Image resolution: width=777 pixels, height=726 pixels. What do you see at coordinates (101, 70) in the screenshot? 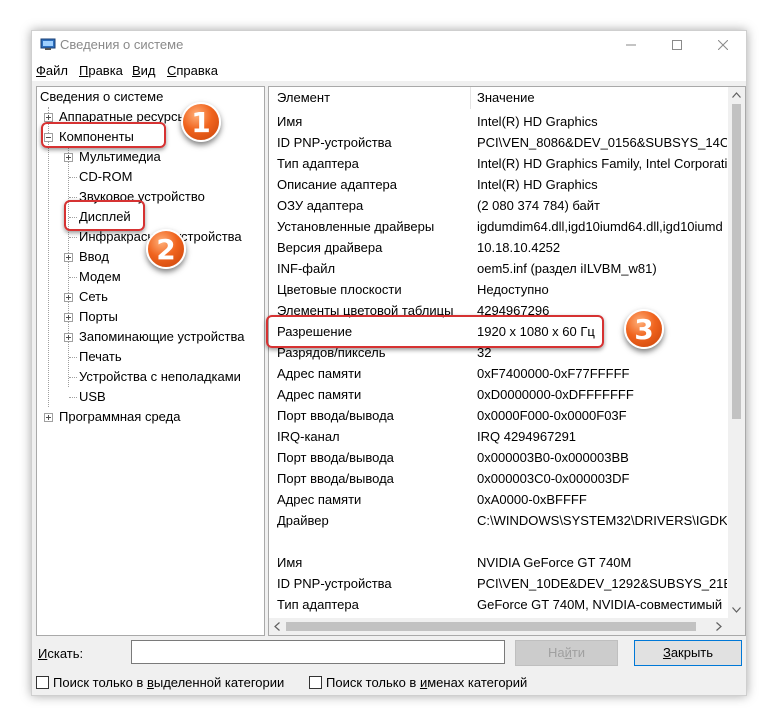
I see `menu-edit: Правка` at bounding box center [101, 70].